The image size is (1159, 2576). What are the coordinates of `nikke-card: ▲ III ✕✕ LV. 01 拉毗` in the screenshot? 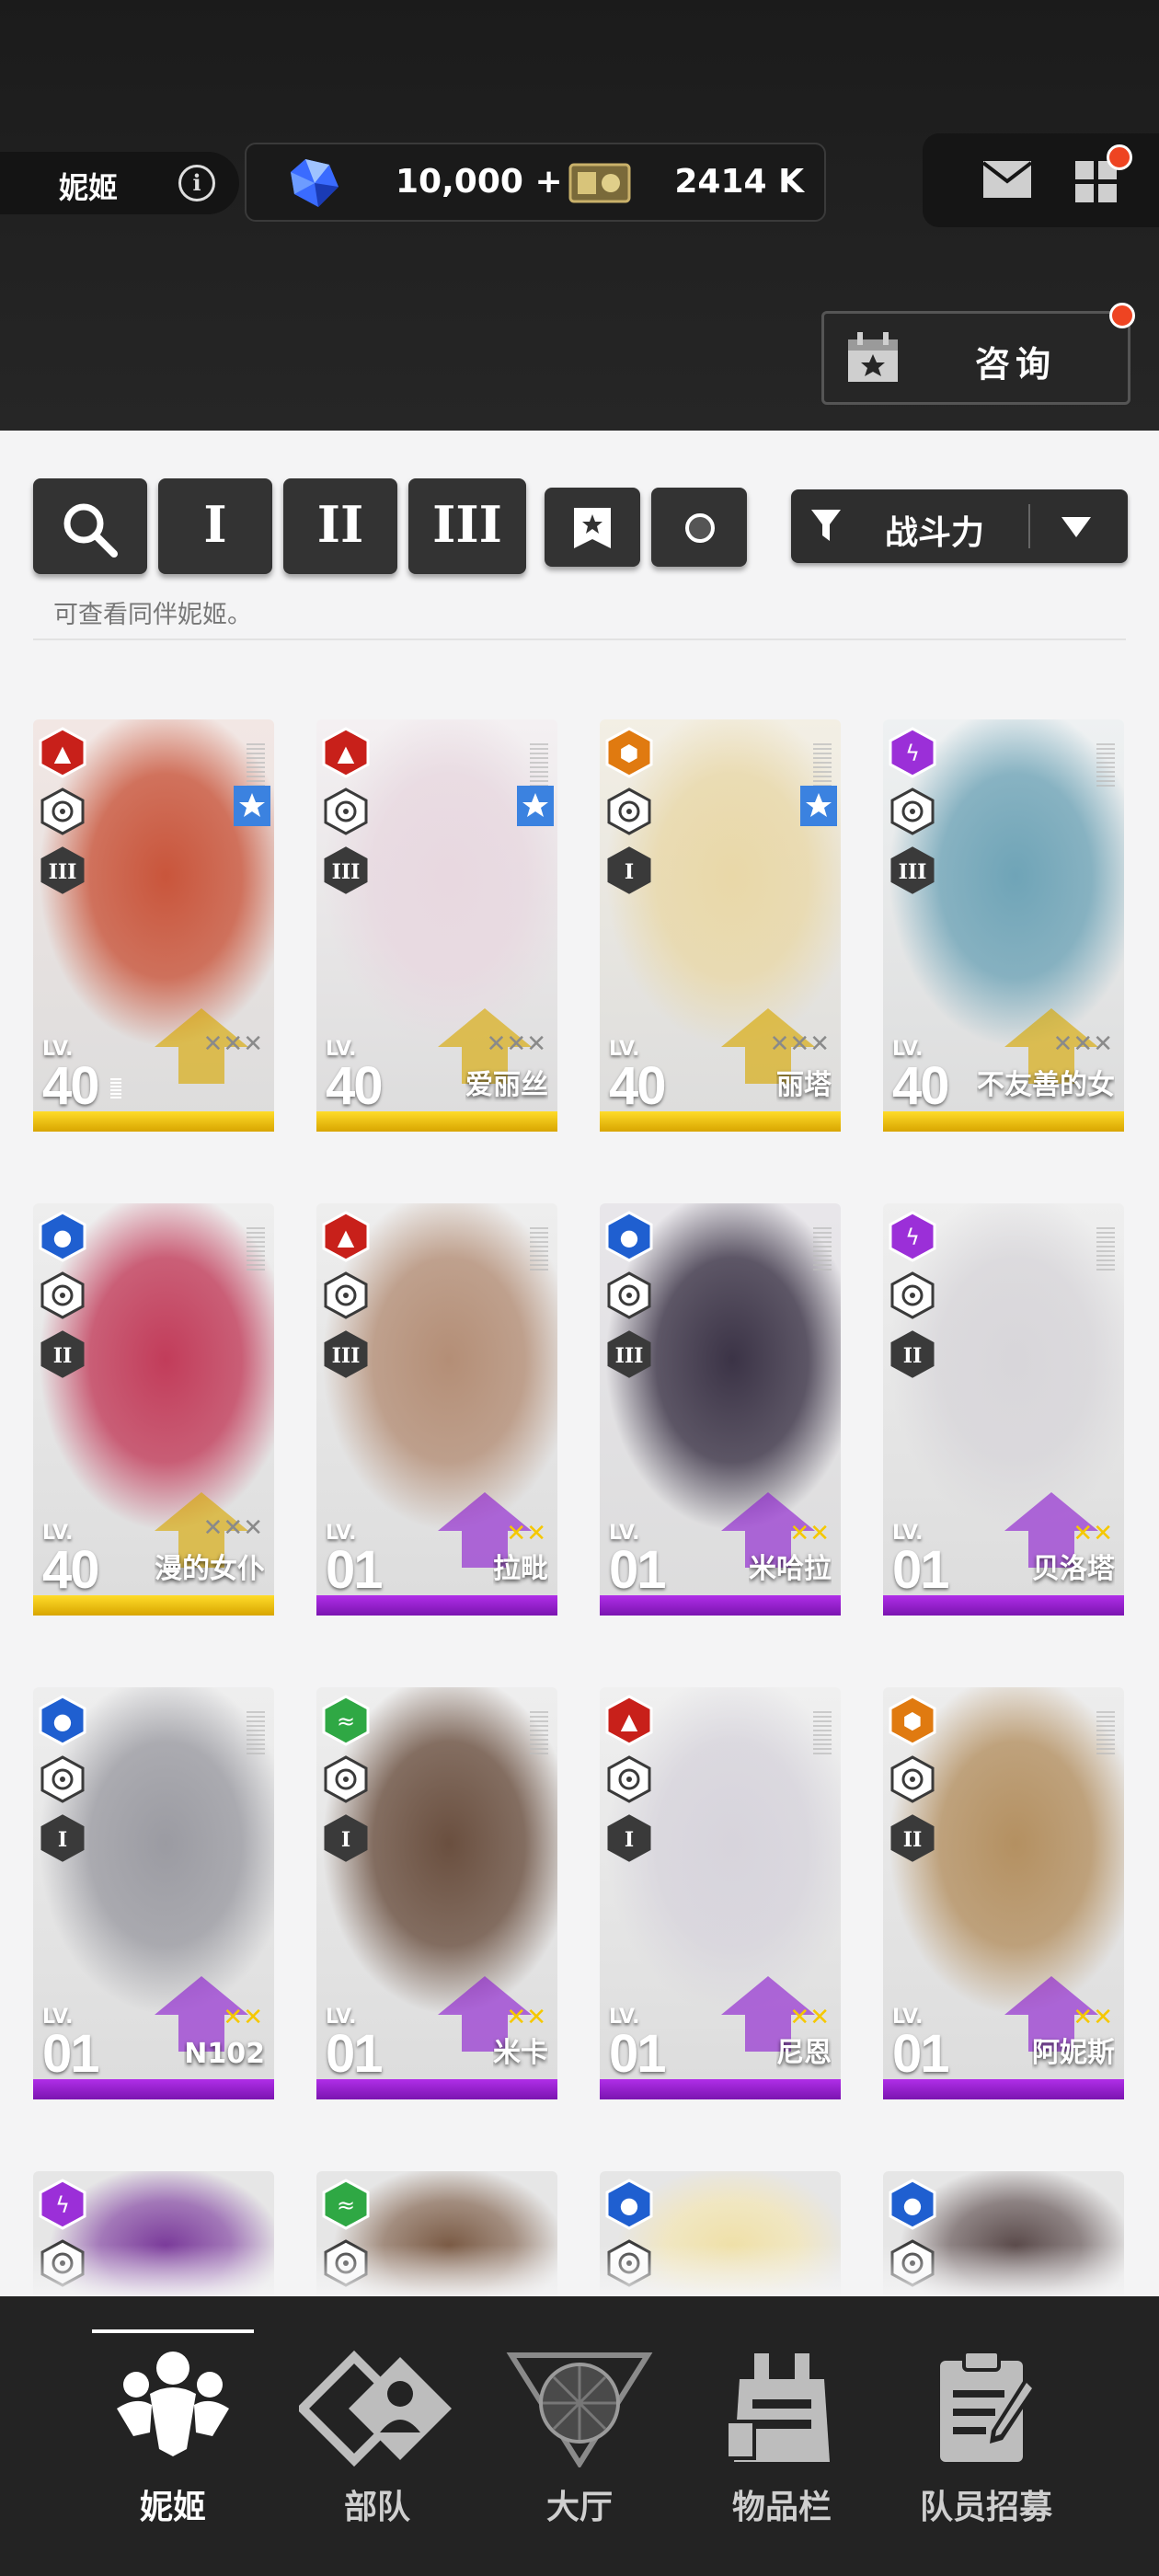 It's located at (436, 1409).